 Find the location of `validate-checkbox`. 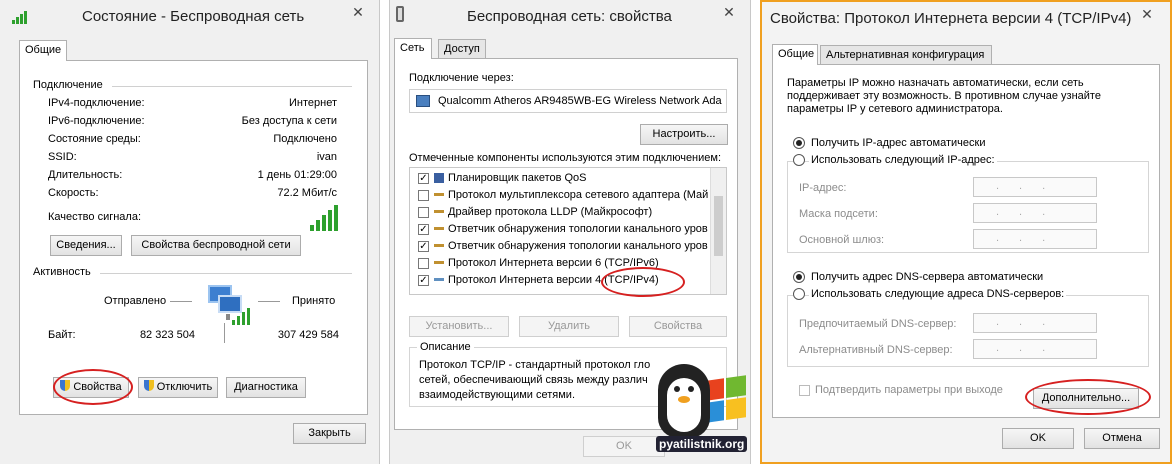

validate-checkbox is located at coordinates (804, 390).